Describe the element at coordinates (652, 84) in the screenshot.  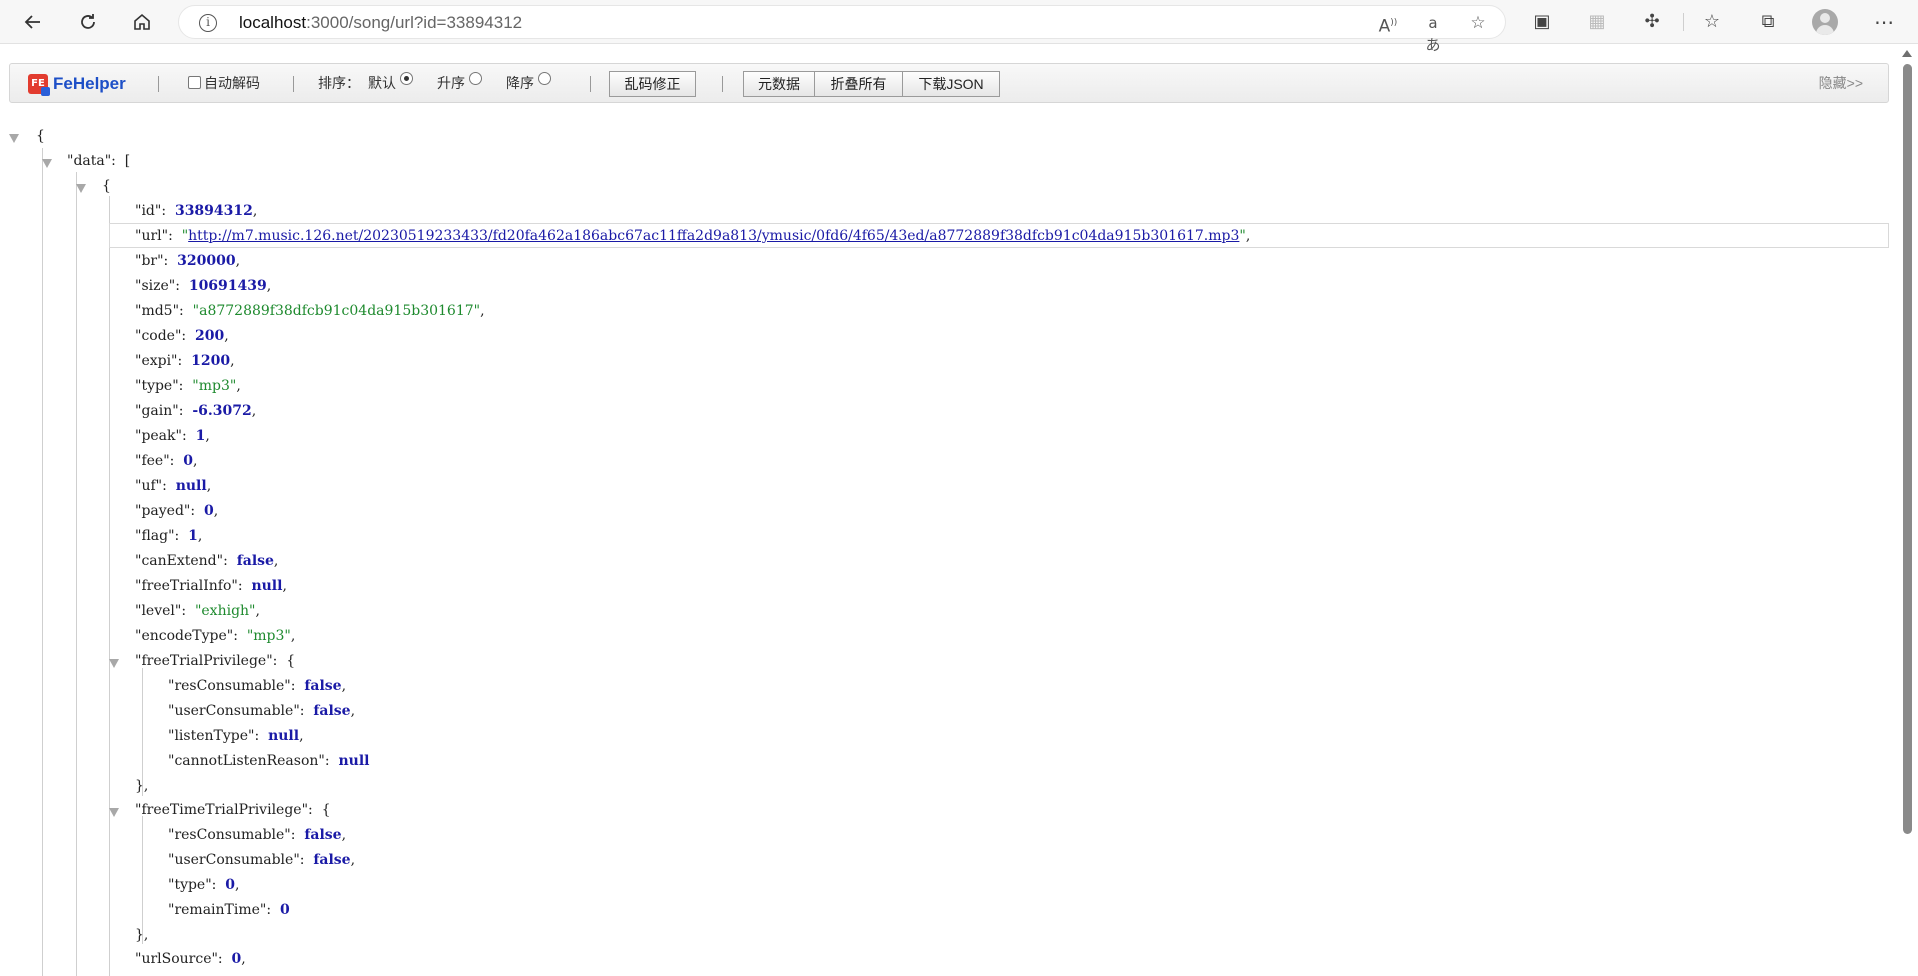
I see `garble-fix-button: 乱码修正` at that location.